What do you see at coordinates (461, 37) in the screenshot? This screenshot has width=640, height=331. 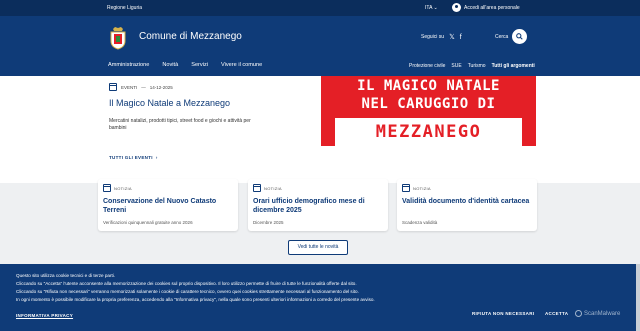 I see `facebook-icon: f` at bounding box center [461, 37].